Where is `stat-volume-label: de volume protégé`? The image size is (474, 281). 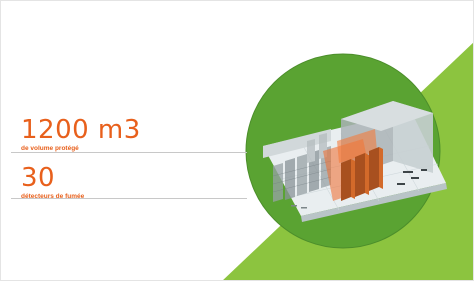
stat-volume-label: de volume protégé is located at coordinates (50, 148).